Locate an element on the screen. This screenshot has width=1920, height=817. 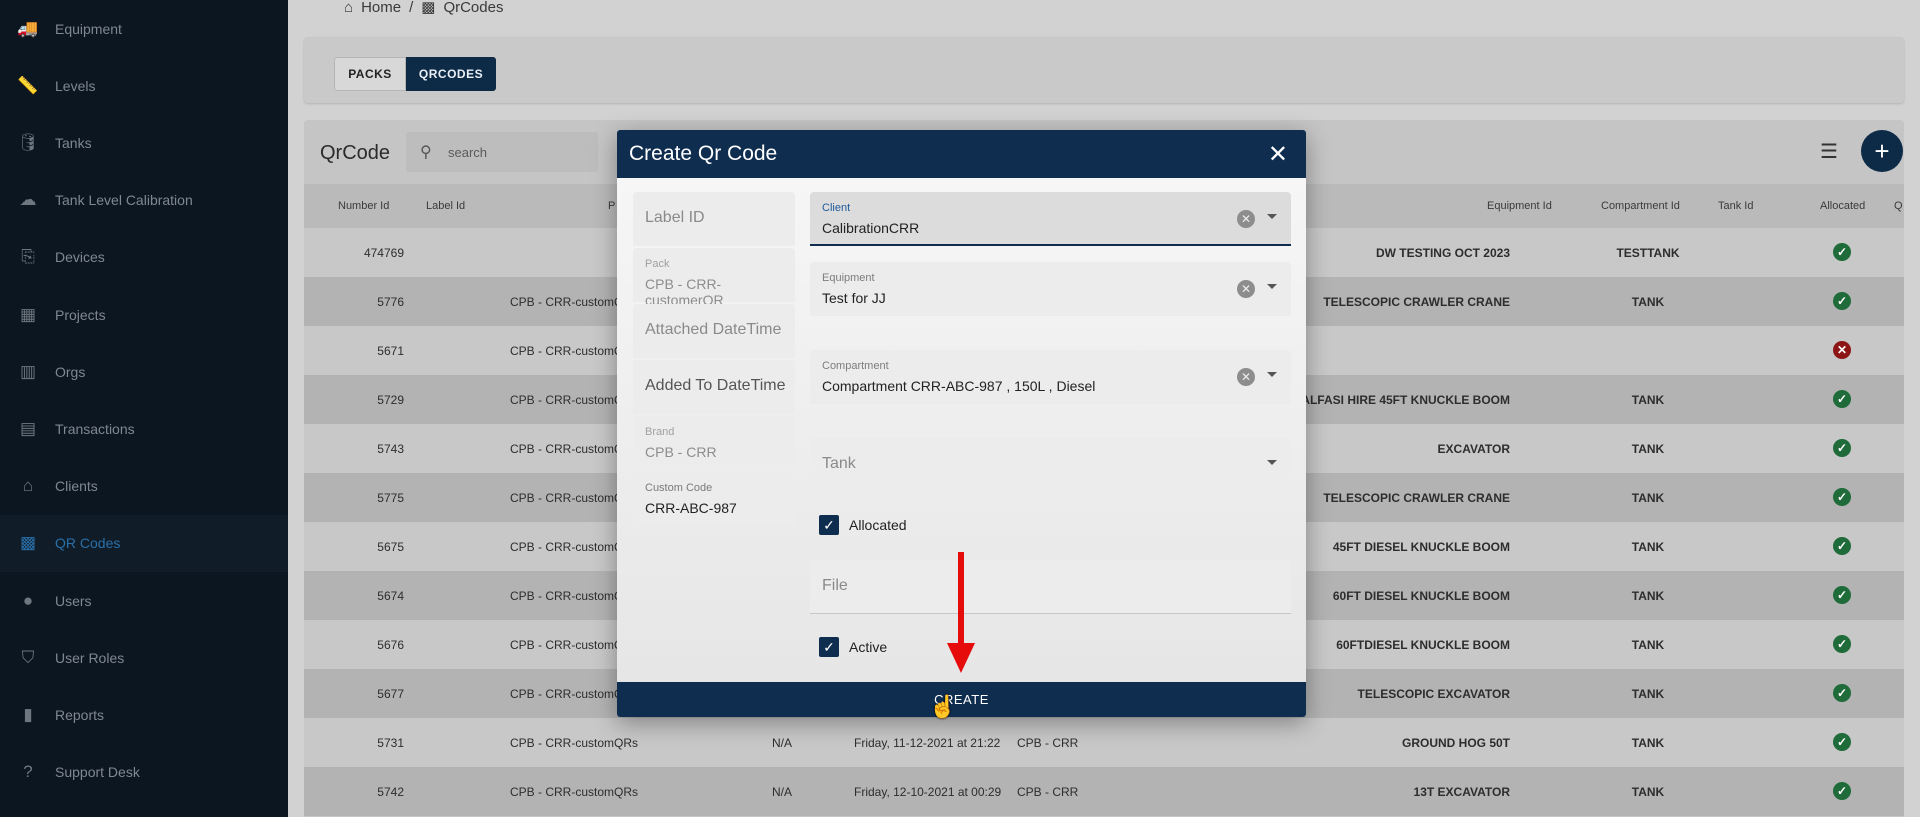
cell-equipment: 45FT DIESEL KNUCKLE BOOM is located at coordinates (1421, 547).